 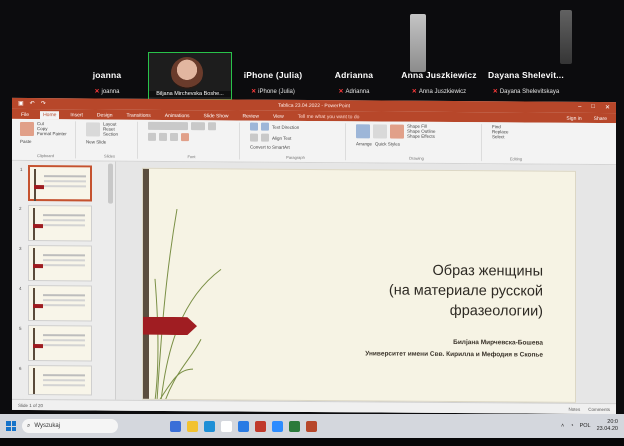 What do you see at coordinates (281, 137) in the screenshot?
I see `align-text-button: Align Text` at bounding box center [281, 137].